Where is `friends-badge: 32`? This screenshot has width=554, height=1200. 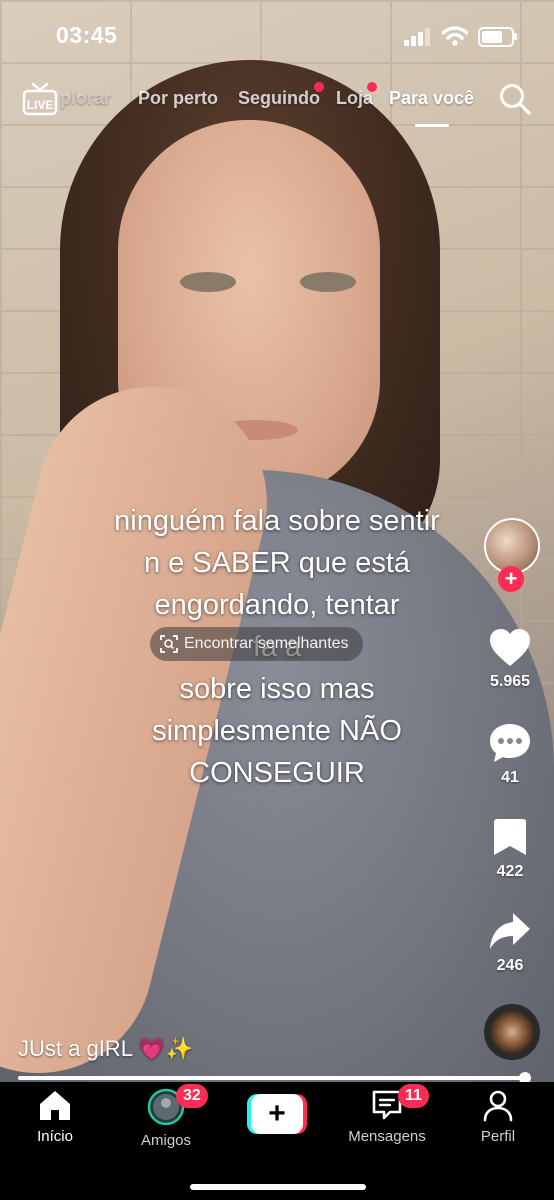 friends-badge: 32 is located at coordinates (192, 1096).